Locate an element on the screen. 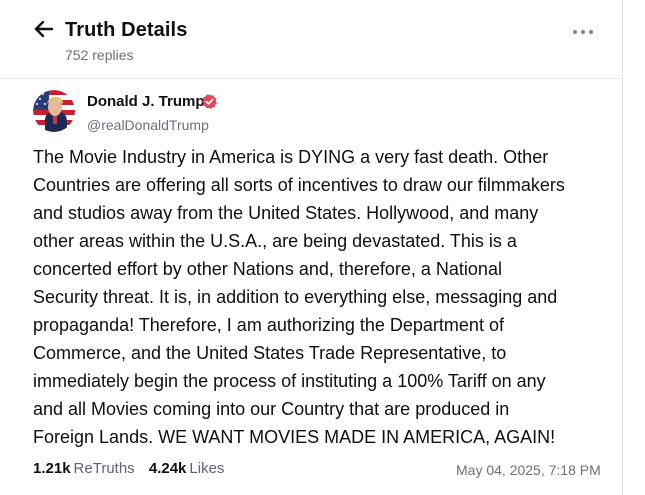  author-name: Donald J. Trump is located at coordinates (146, 102).